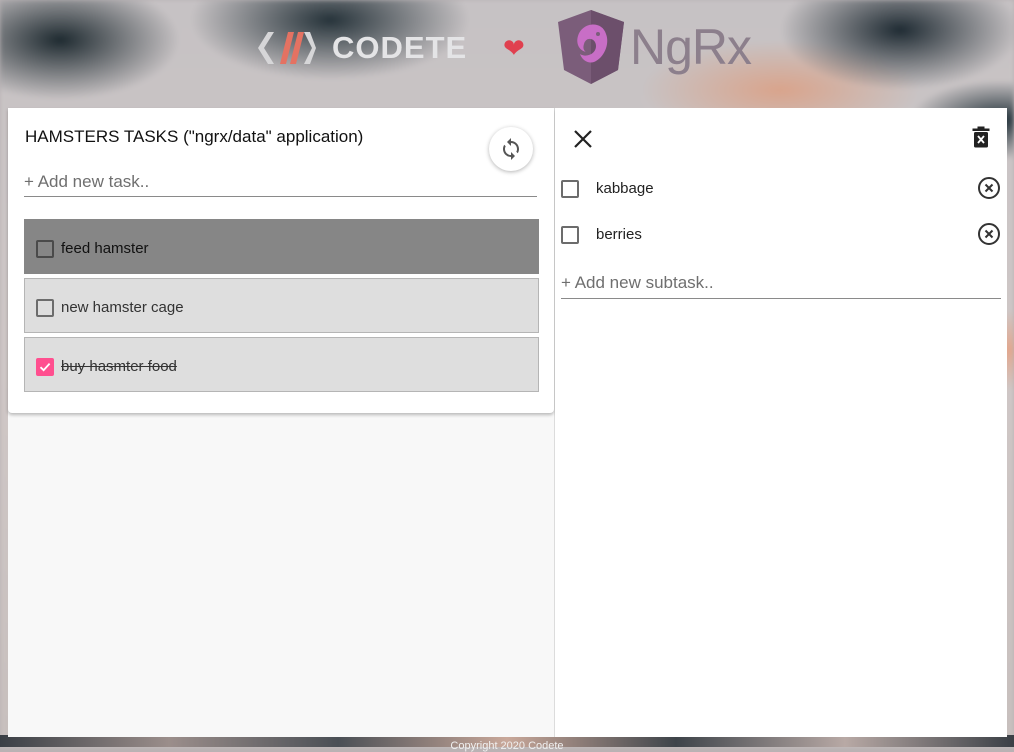 The image size is (1014, 752). I want to click on subtask-label: kabbage, so click(625, 188).